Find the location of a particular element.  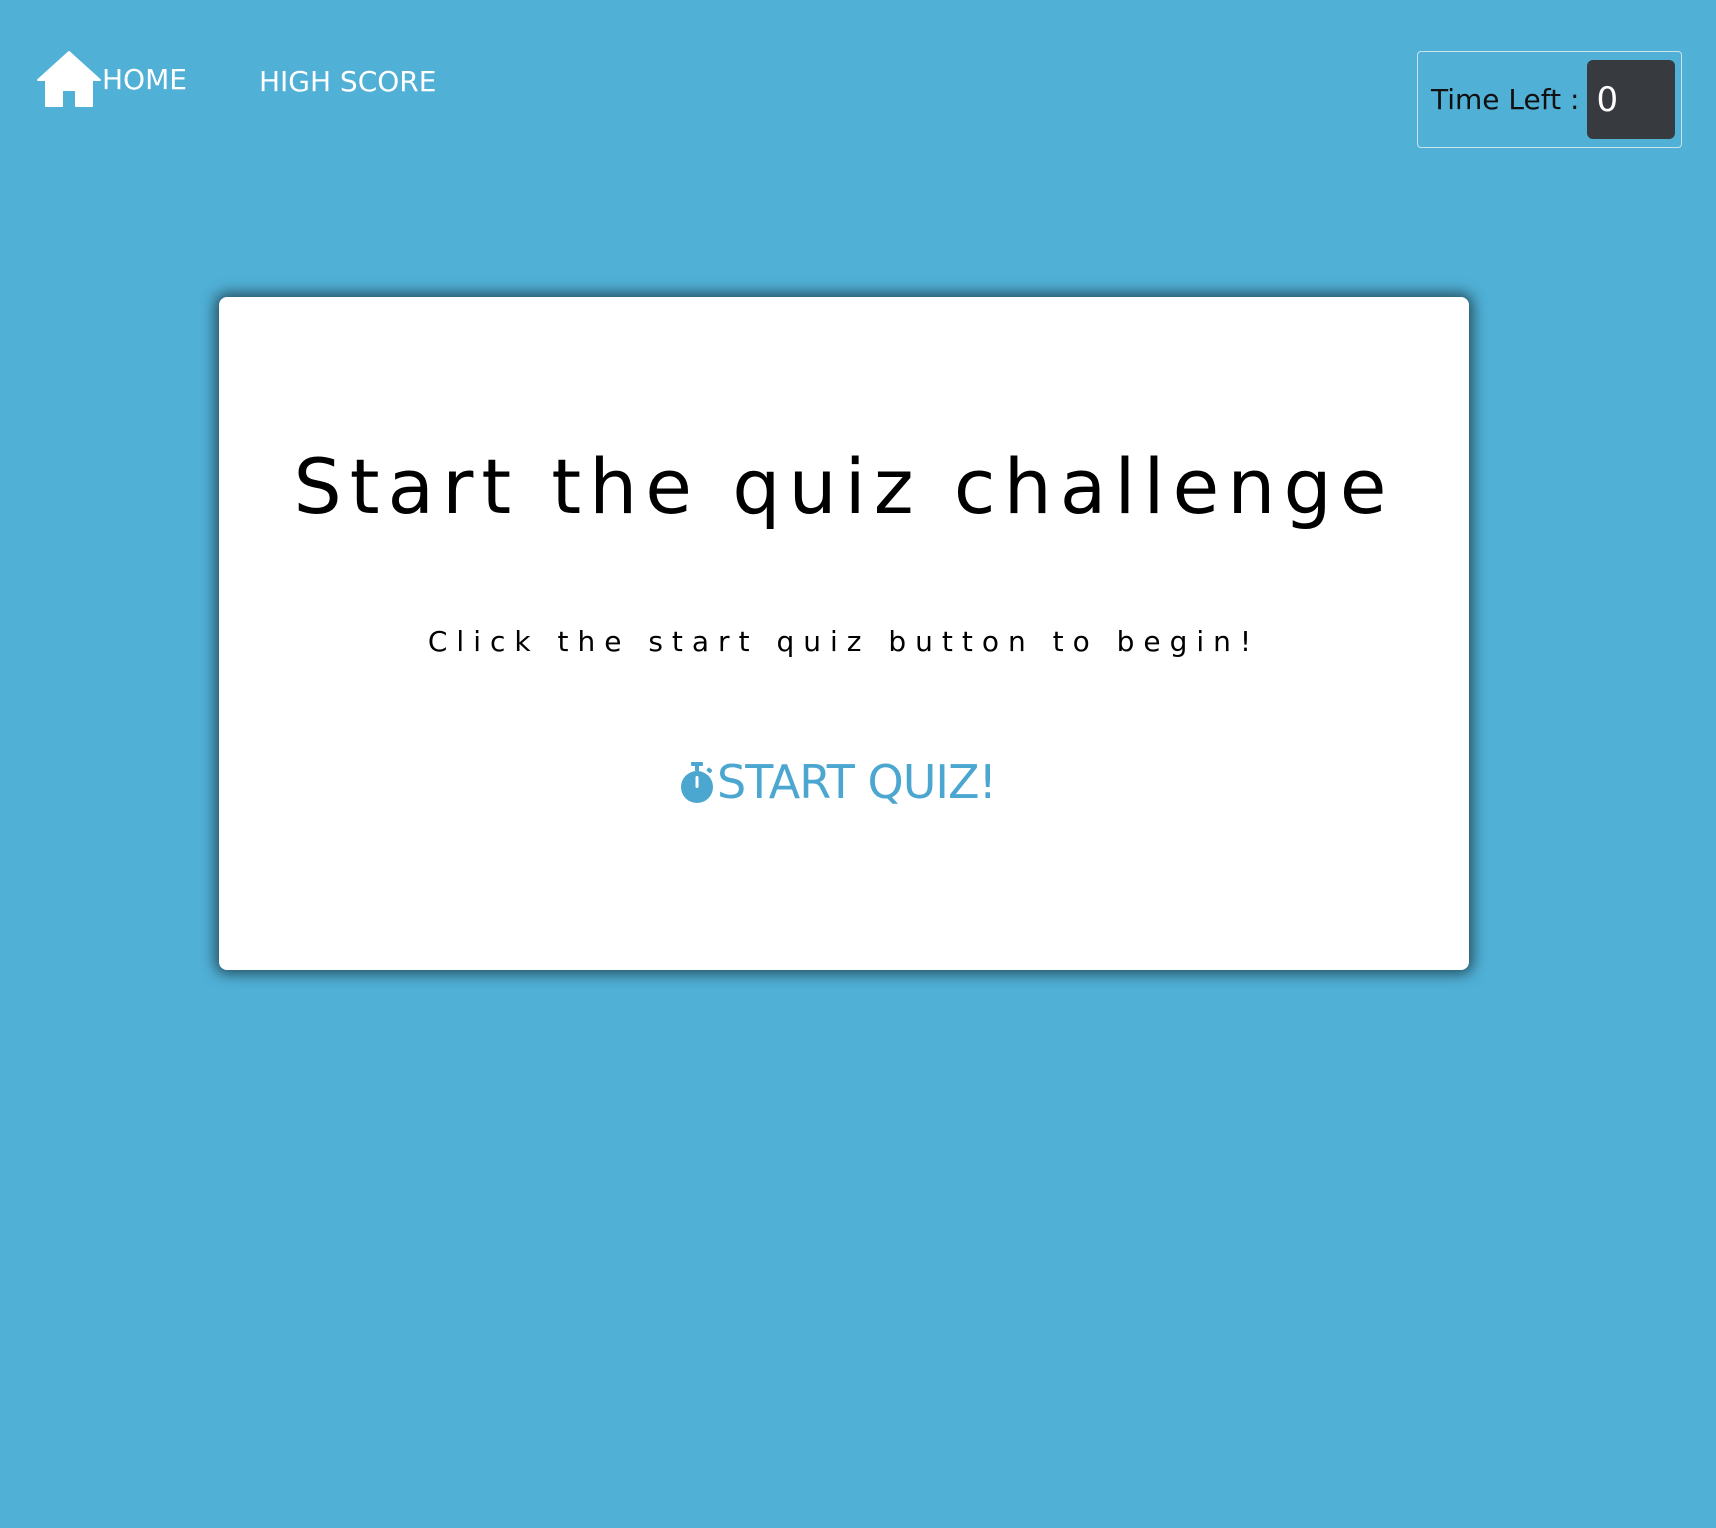

start-quiz-button: START QUIZ! is located at coordinates (838, 782).